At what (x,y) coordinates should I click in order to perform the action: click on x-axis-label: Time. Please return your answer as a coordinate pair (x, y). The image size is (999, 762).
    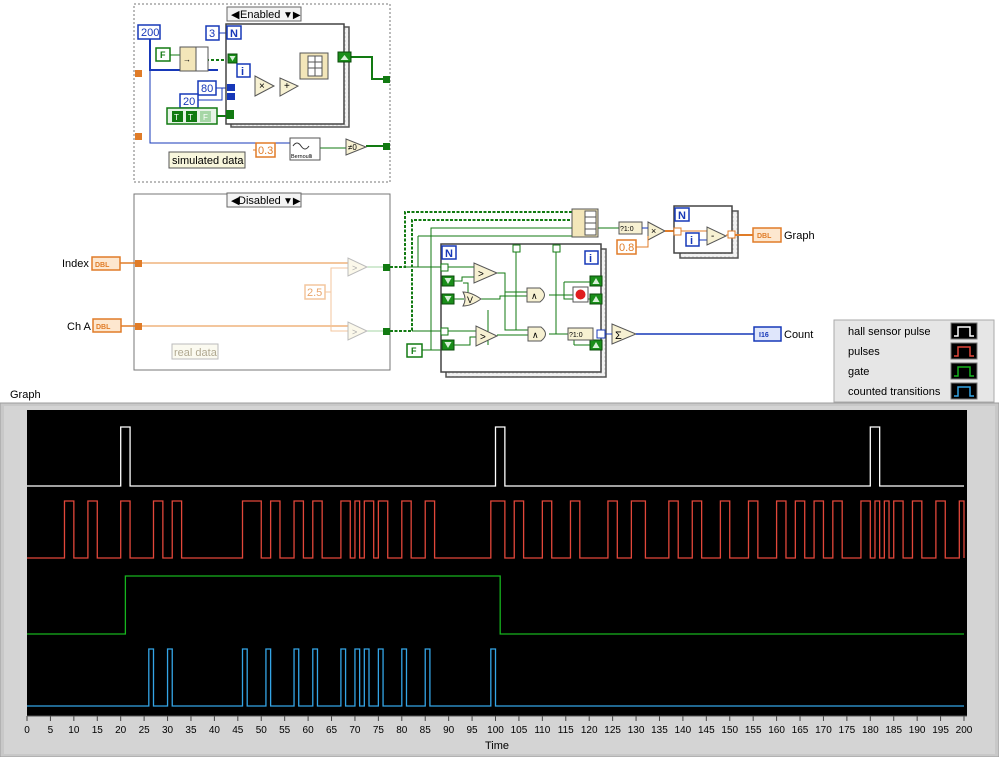
    Looking at the image, I should click on (497, 746).